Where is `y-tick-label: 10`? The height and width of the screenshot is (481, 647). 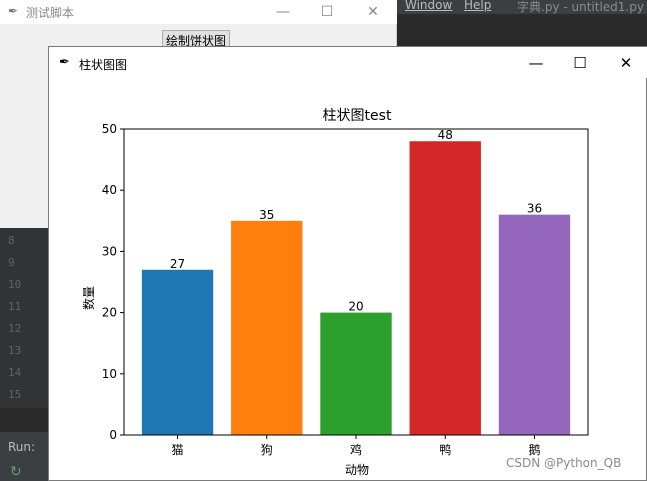 y-tick-label: 10 is located at coordinates (109, 374).